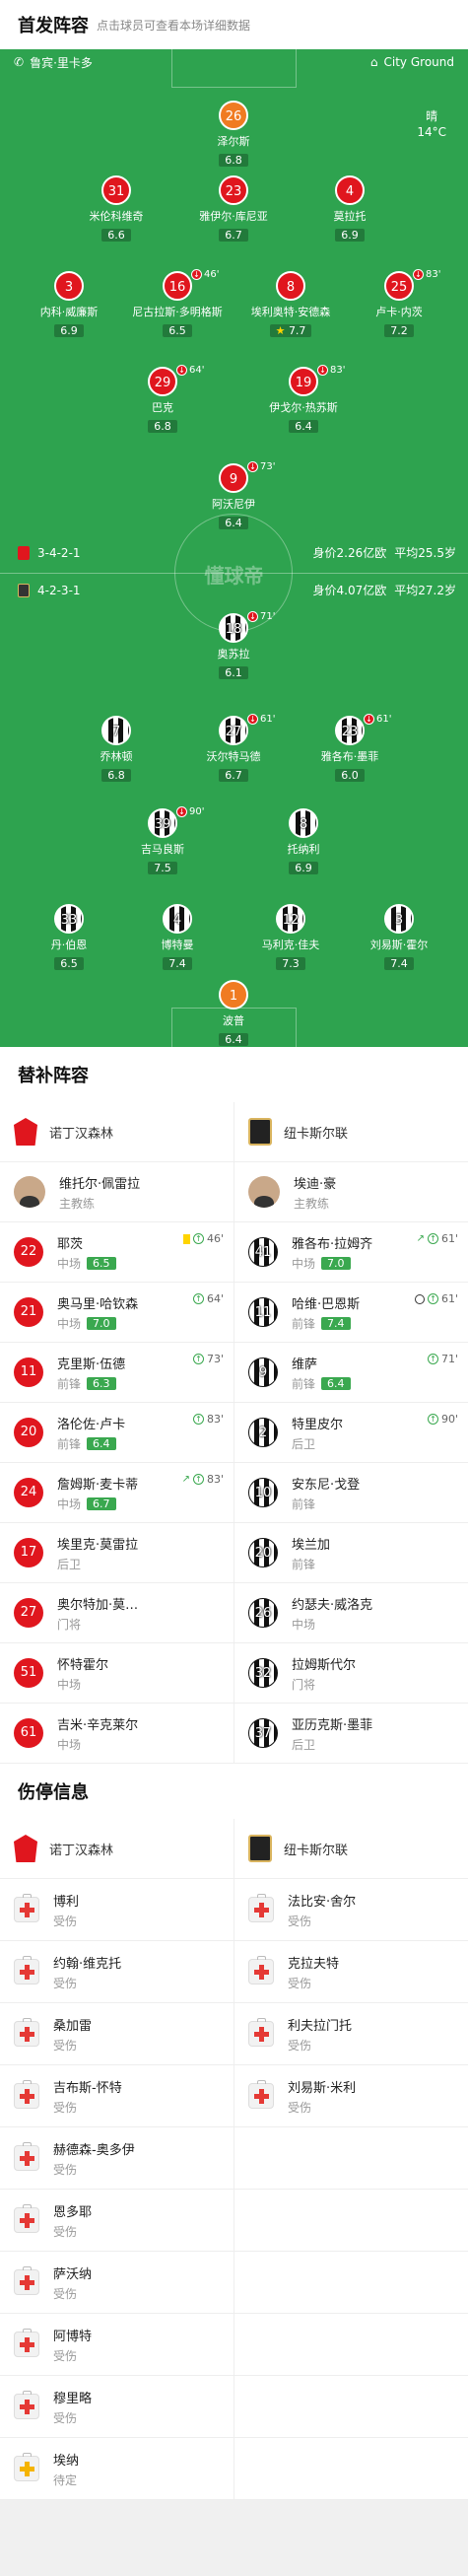 The height and width of the screenshot is (2576, 468). I want to click on player-home-gk: 26 泽尔斯 6.8, so click(233, 134).